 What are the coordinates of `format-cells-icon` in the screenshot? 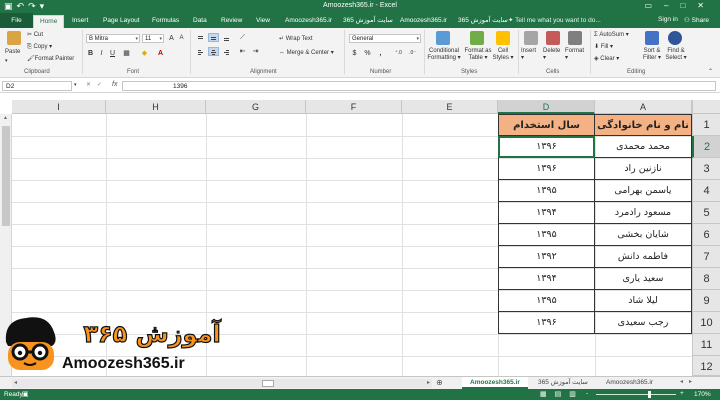 It's located at (575, 38).